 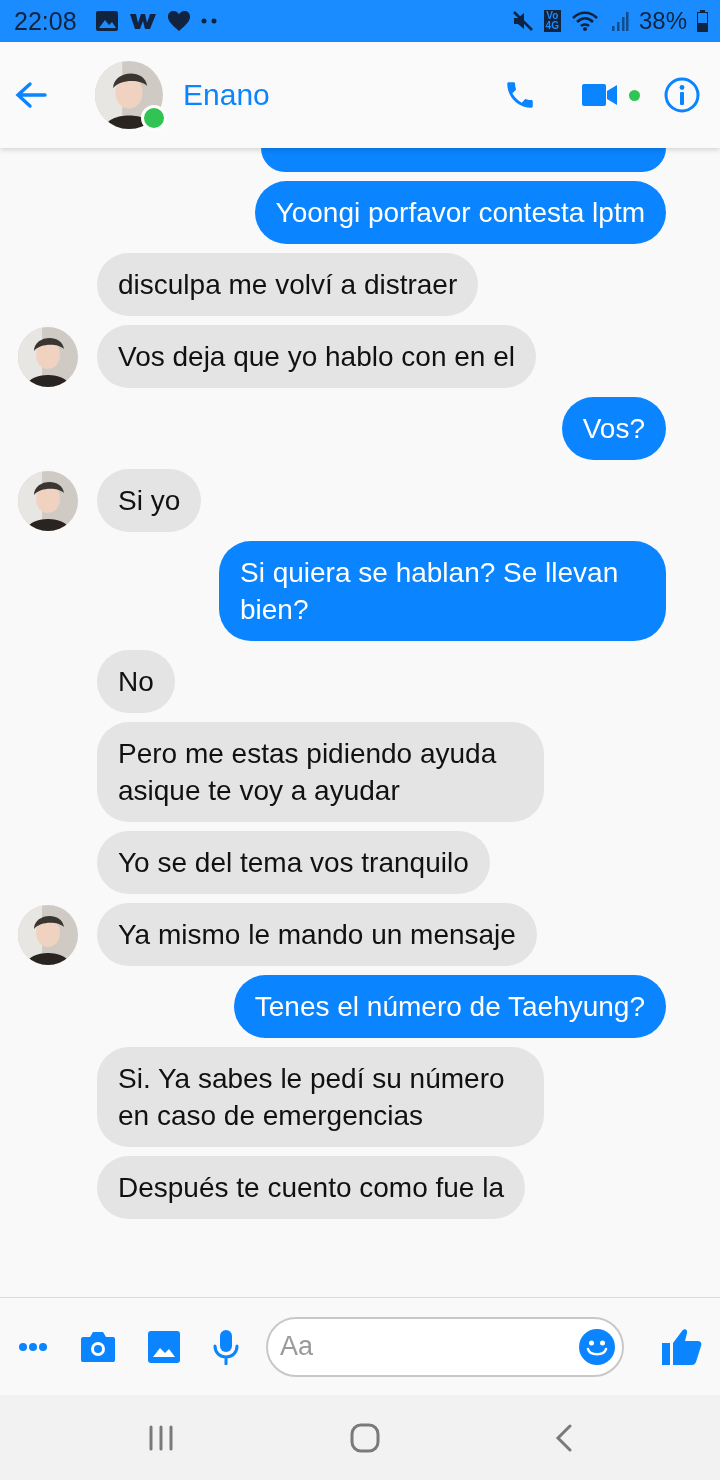 I want to click on w-logo-icon, so click(x=142, y=21).